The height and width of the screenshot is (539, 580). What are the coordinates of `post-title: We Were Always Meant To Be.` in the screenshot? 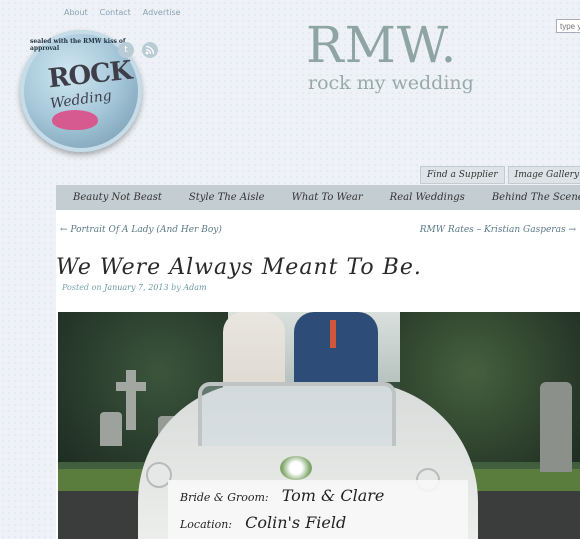 It's located at (239, 267).